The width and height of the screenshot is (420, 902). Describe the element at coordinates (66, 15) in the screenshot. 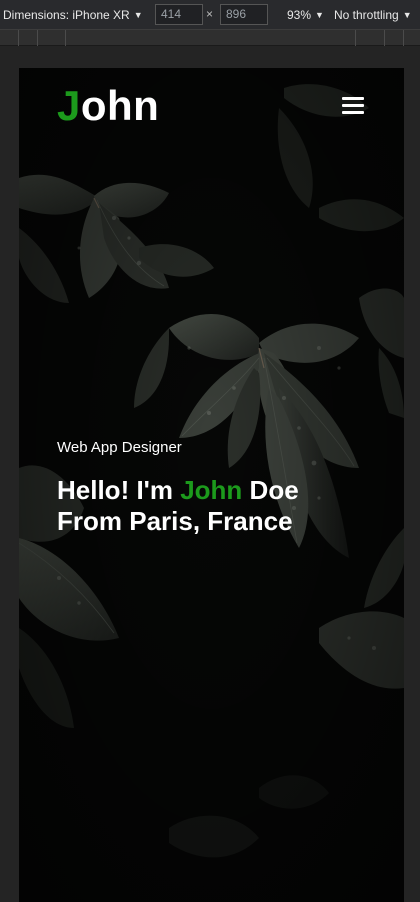

I see `device-label: Dimensions: iPhone XR` at that location.